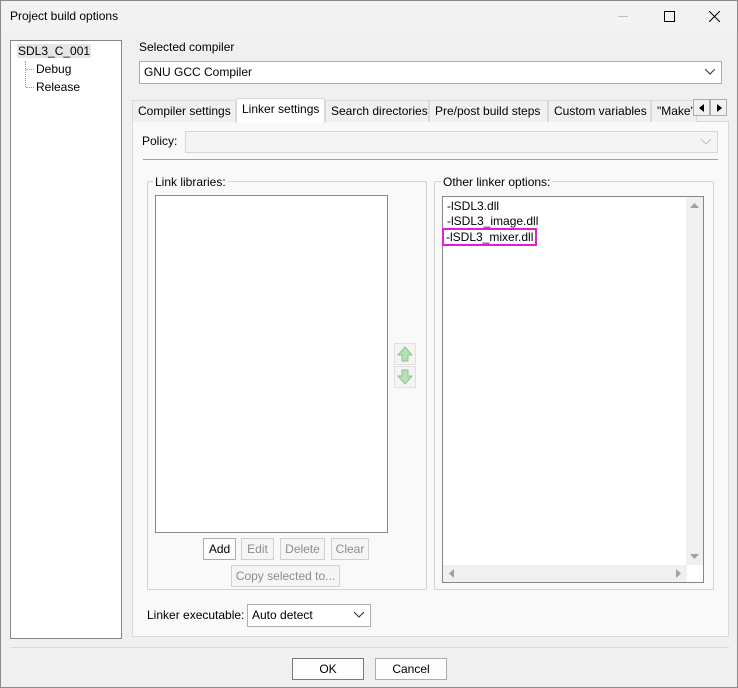 Image resolution: width=738 pixels, height=688 pixels. What do you see at coordinates (493, 221) in the screenshot?
I see `linker-option-line: -lSDL3_image.dll` at bounding box center [493, 221].